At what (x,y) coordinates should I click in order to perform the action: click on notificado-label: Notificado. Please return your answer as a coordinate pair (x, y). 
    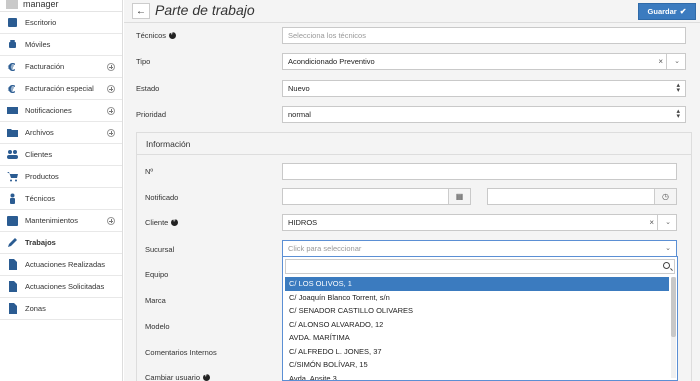
    Looking at the image, I should click on (162, 197).